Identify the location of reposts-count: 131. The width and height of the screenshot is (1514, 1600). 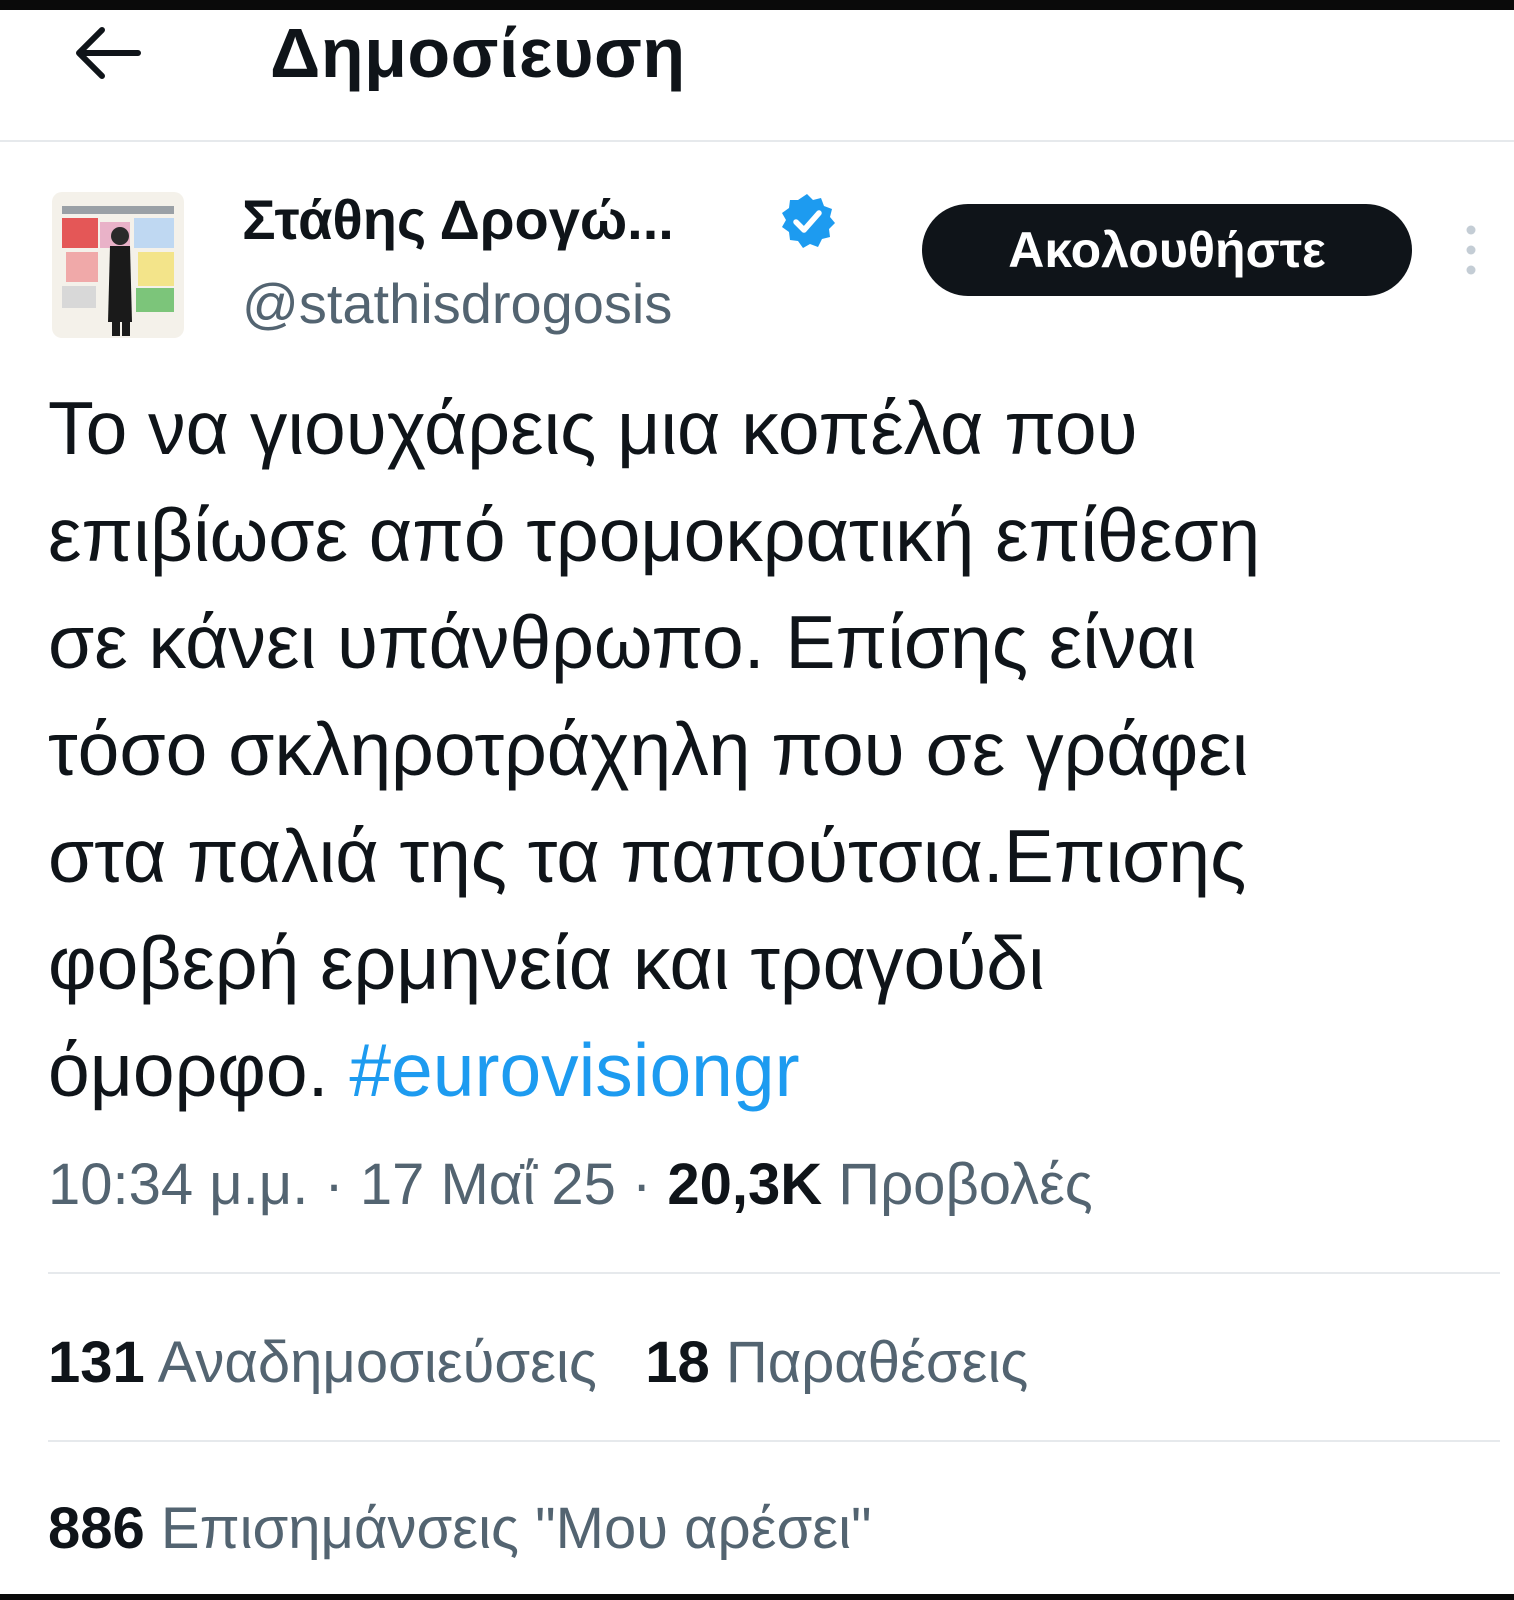
(96, 1362).